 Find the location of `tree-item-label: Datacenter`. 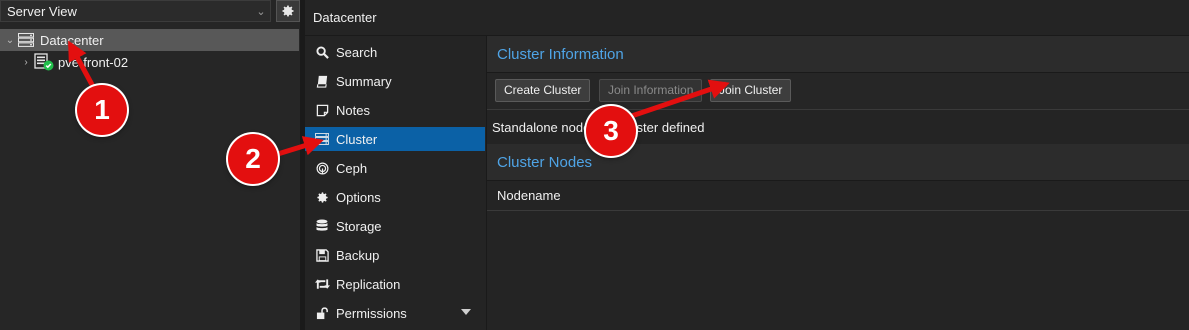

tree-item-label: Datacenter is located at coordinates (72, 40).